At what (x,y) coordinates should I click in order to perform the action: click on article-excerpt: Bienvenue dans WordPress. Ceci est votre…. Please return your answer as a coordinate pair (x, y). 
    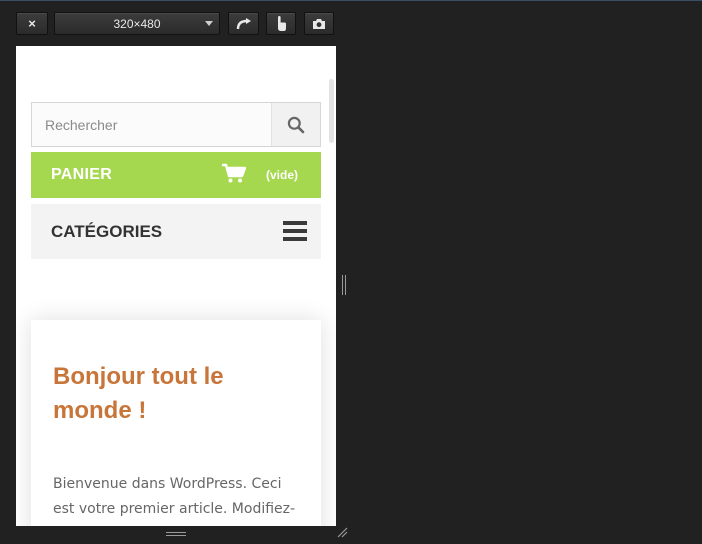
    Looking at the image, I should click on (174, 496).